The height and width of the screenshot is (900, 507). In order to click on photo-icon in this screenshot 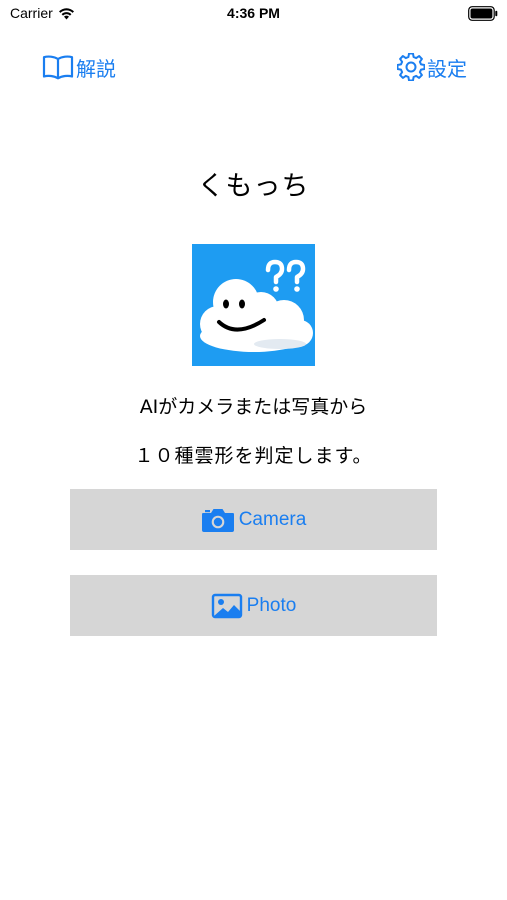, I will do `click(226, 605)`.